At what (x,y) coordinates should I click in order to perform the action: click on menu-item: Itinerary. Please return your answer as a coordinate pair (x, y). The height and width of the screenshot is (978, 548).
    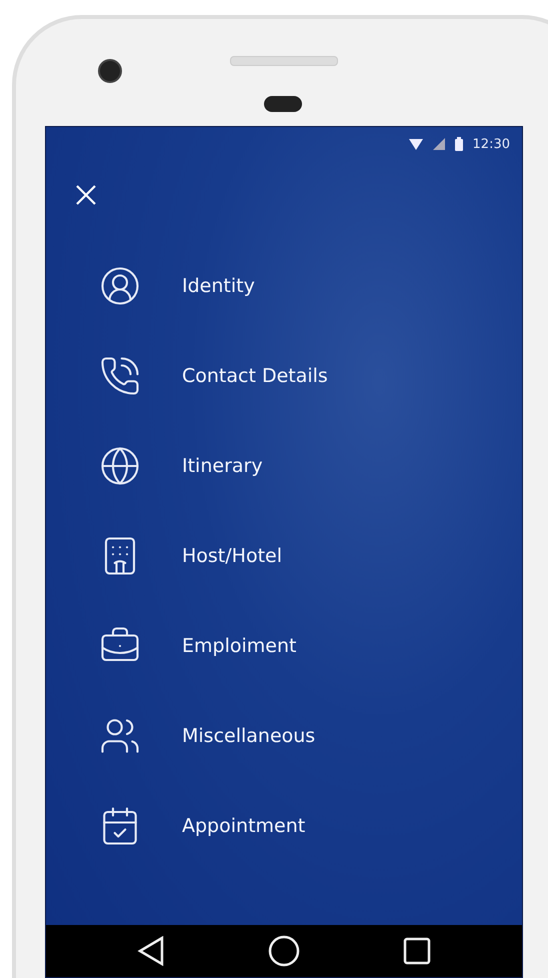
    Looking at the image, I should click on (284, 466).